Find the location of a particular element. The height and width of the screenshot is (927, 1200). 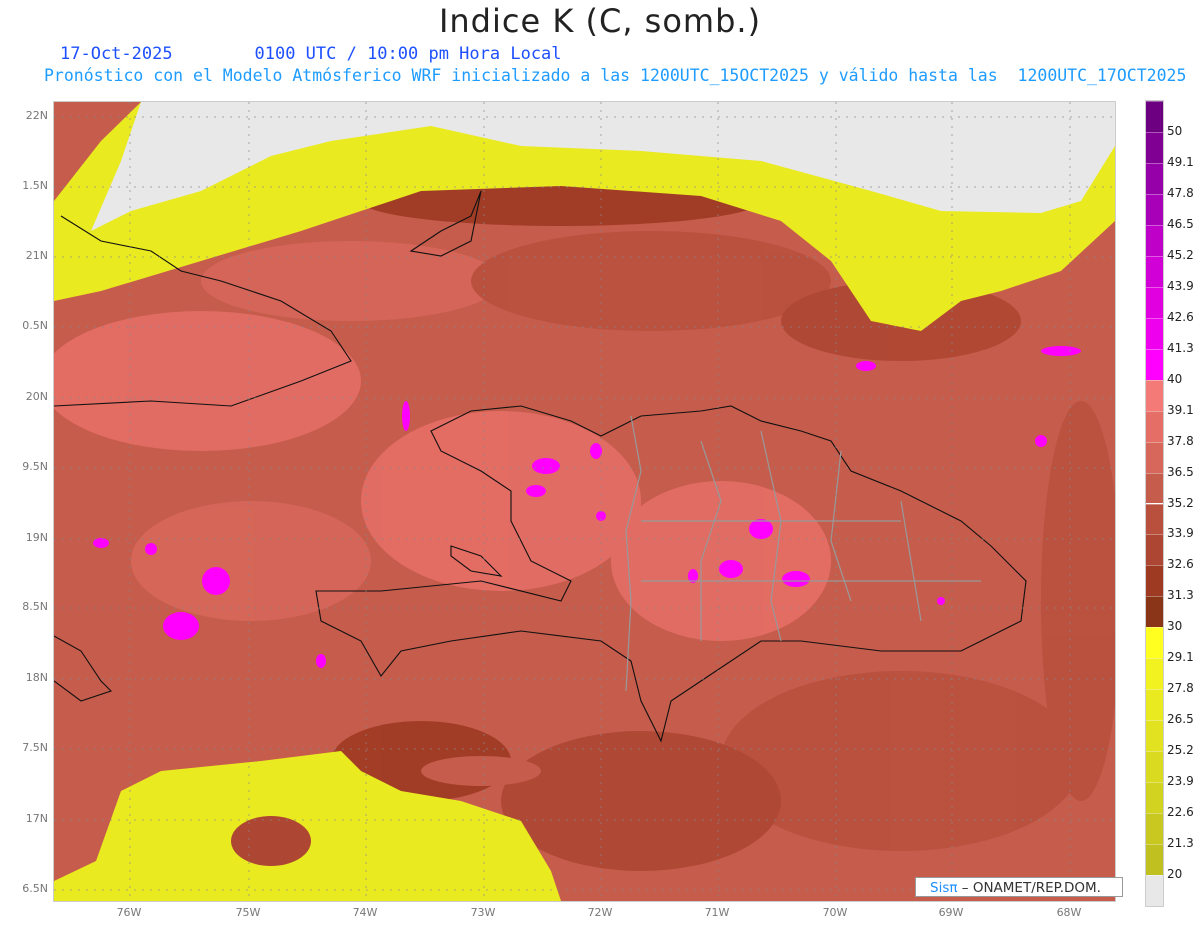

colorbar-label: 37.8 is located at coordinates (1180, 440).